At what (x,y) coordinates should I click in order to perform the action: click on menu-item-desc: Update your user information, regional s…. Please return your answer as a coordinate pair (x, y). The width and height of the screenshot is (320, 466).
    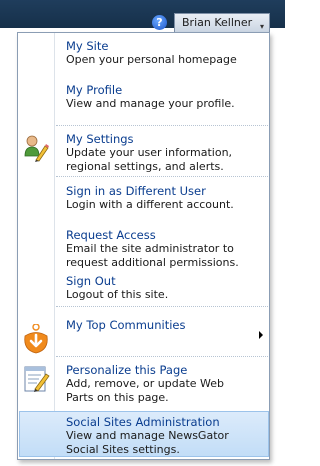
    Looking at the image, I should click on (149, 159).